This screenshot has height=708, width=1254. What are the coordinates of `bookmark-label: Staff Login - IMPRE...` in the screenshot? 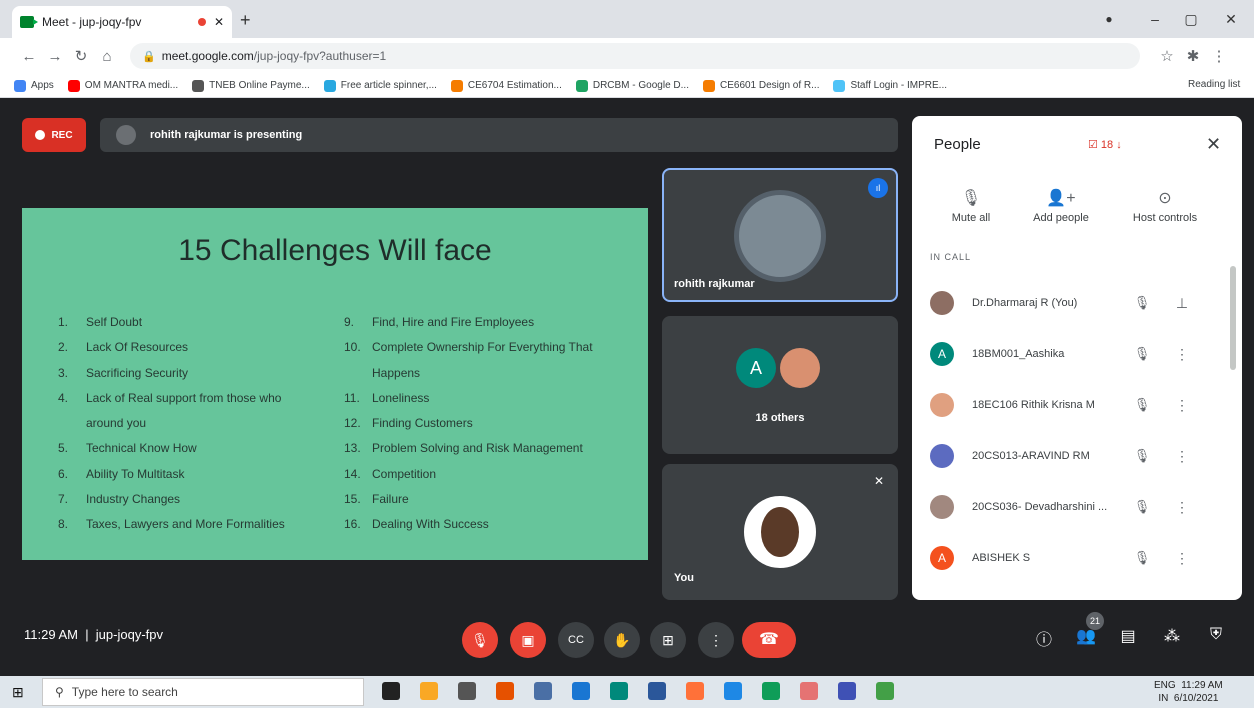 It's located at (899, 85).